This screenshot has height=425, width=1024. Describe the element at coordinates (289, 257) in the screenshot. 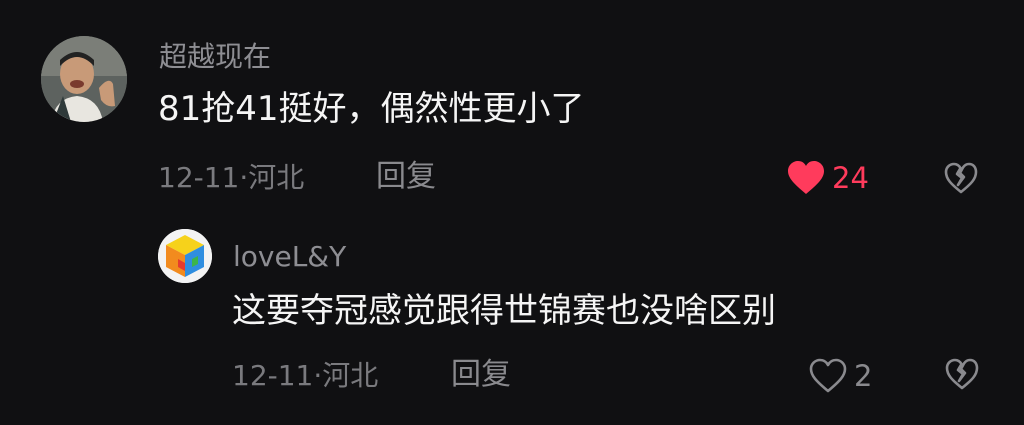

I see `username: loveL&Y` at that location.